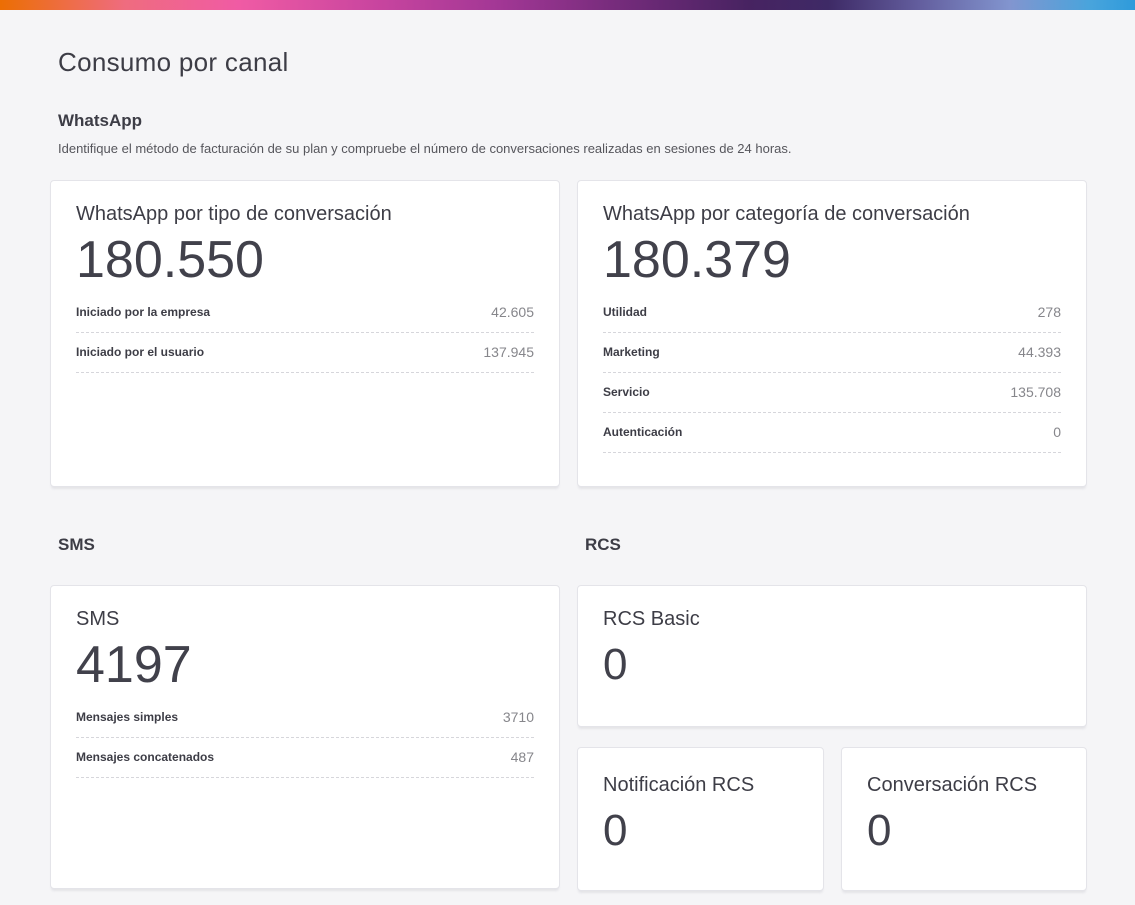  I want to click on stat-row-label: Iniciado por la empresa, so click(143, 312).